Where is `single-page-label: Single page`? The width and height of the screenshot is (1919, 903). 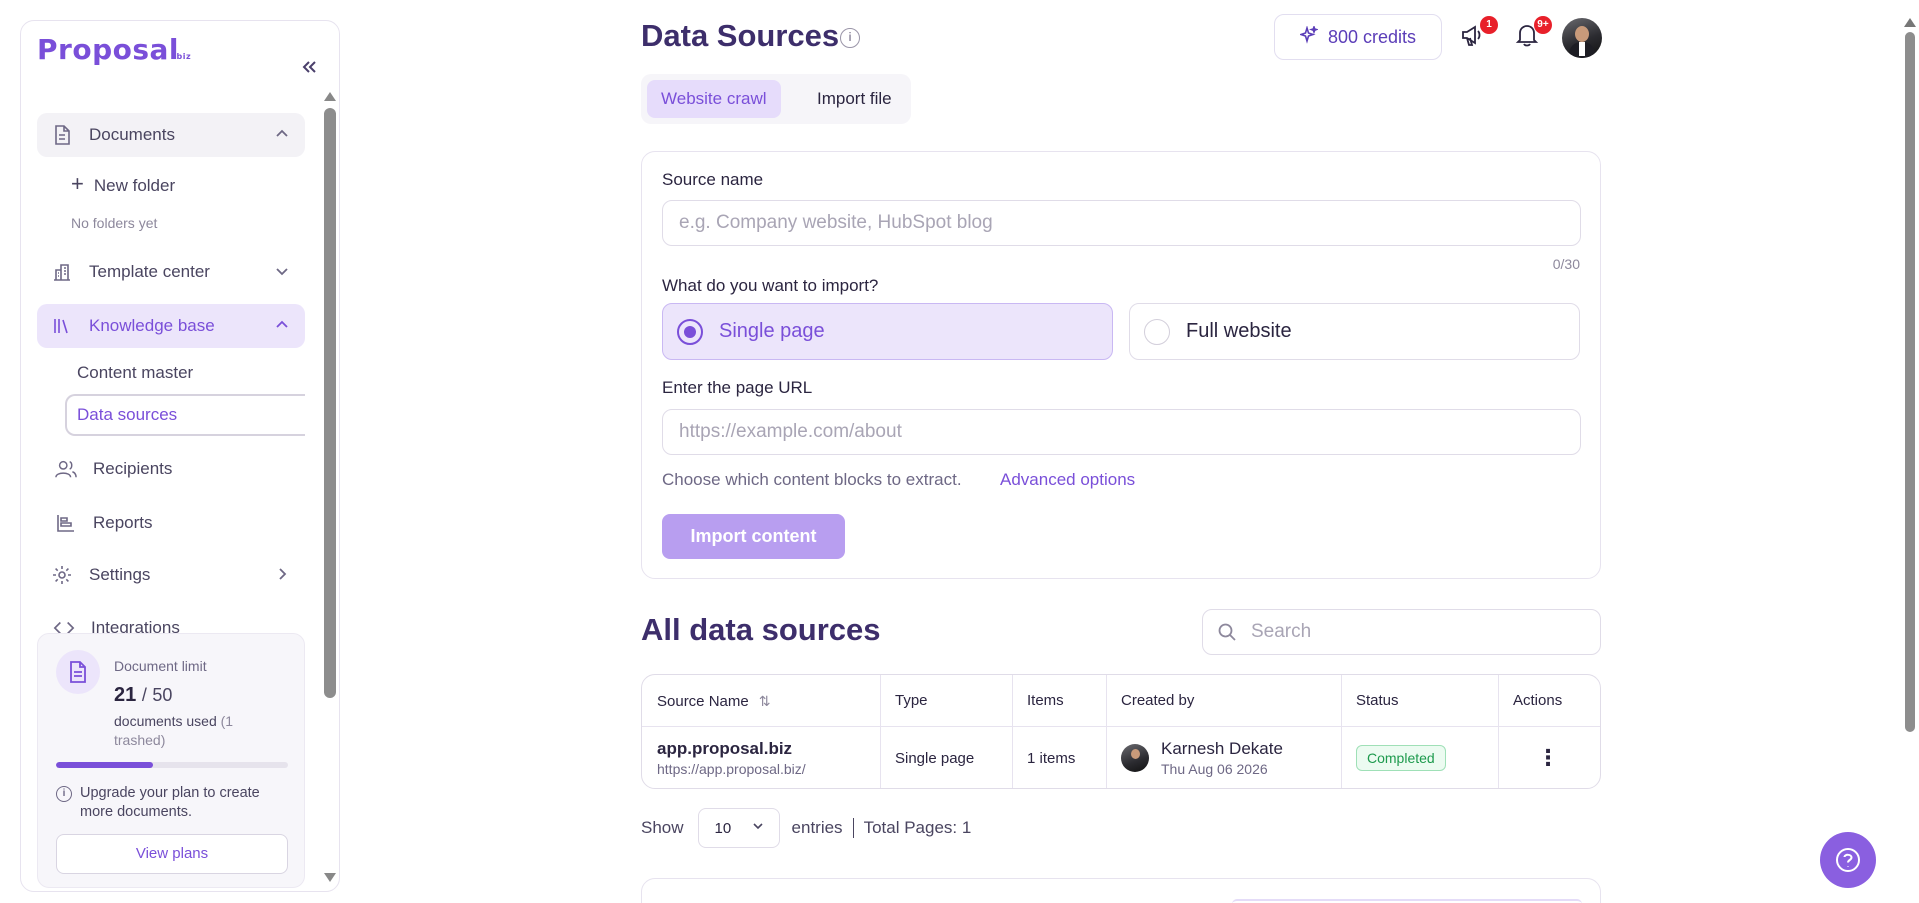 single-page-label: Single page is located at coordinates (772, 331).